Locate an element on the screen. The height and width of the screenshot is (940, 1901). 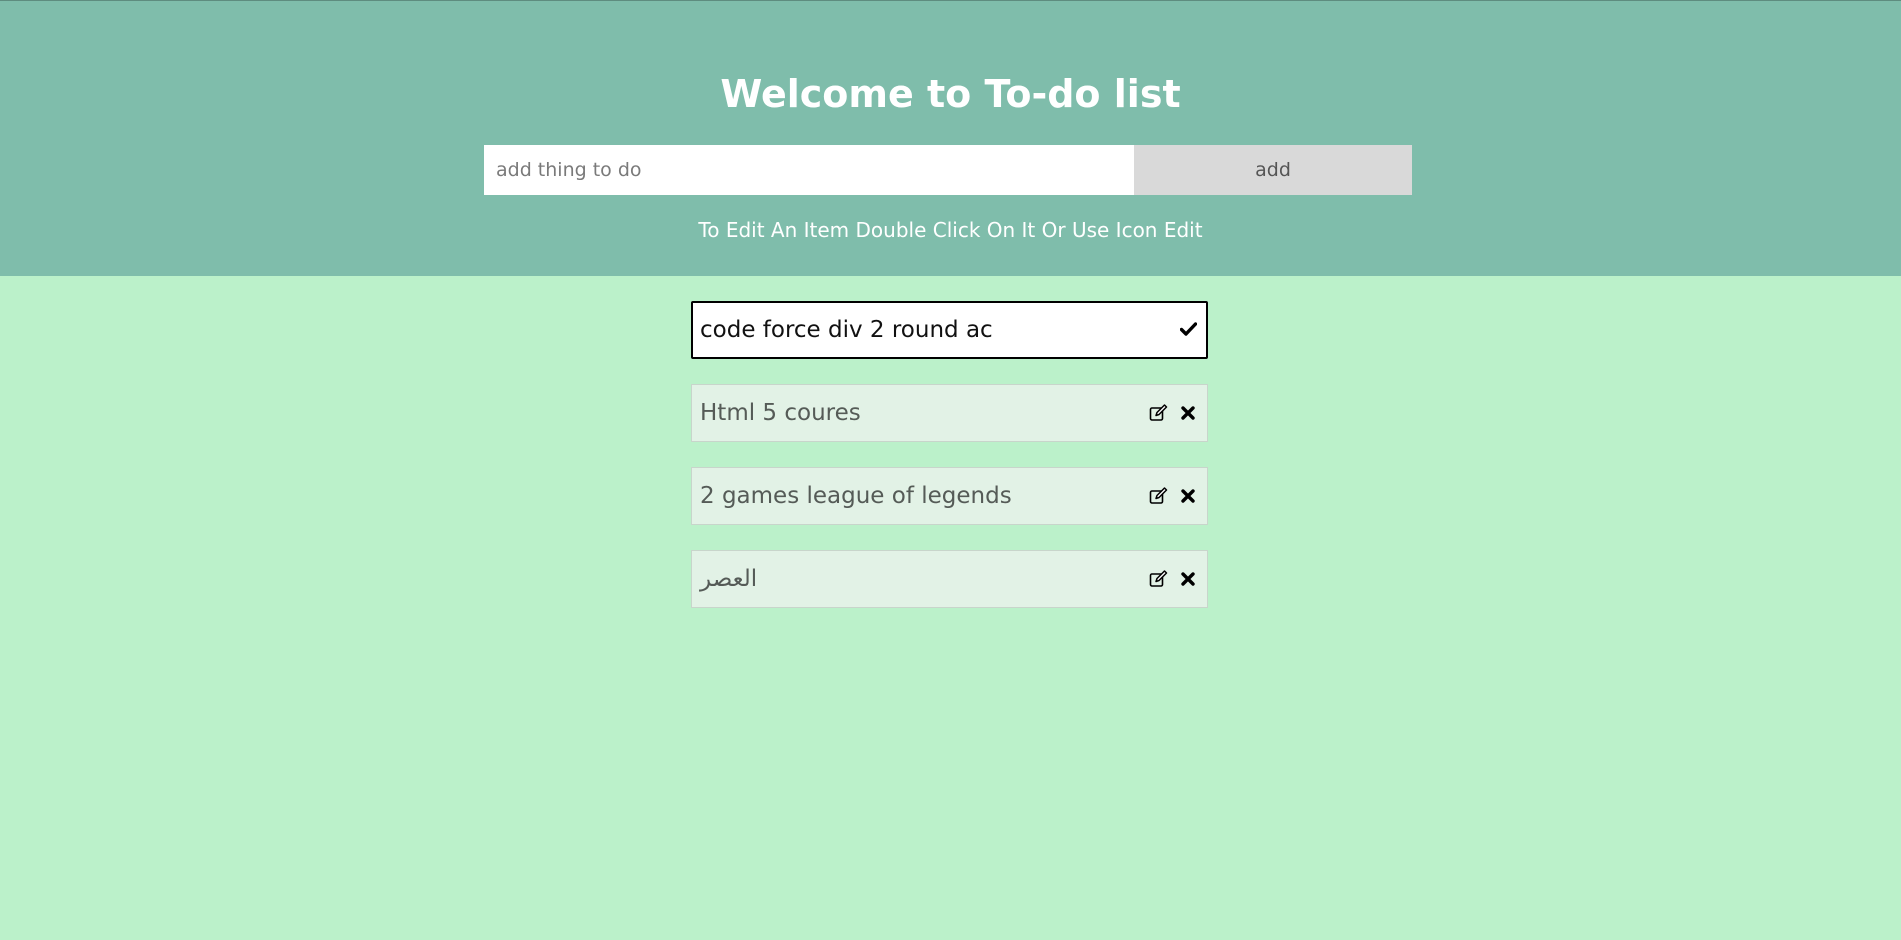
check-icon is located at coordinates (1188, 329).